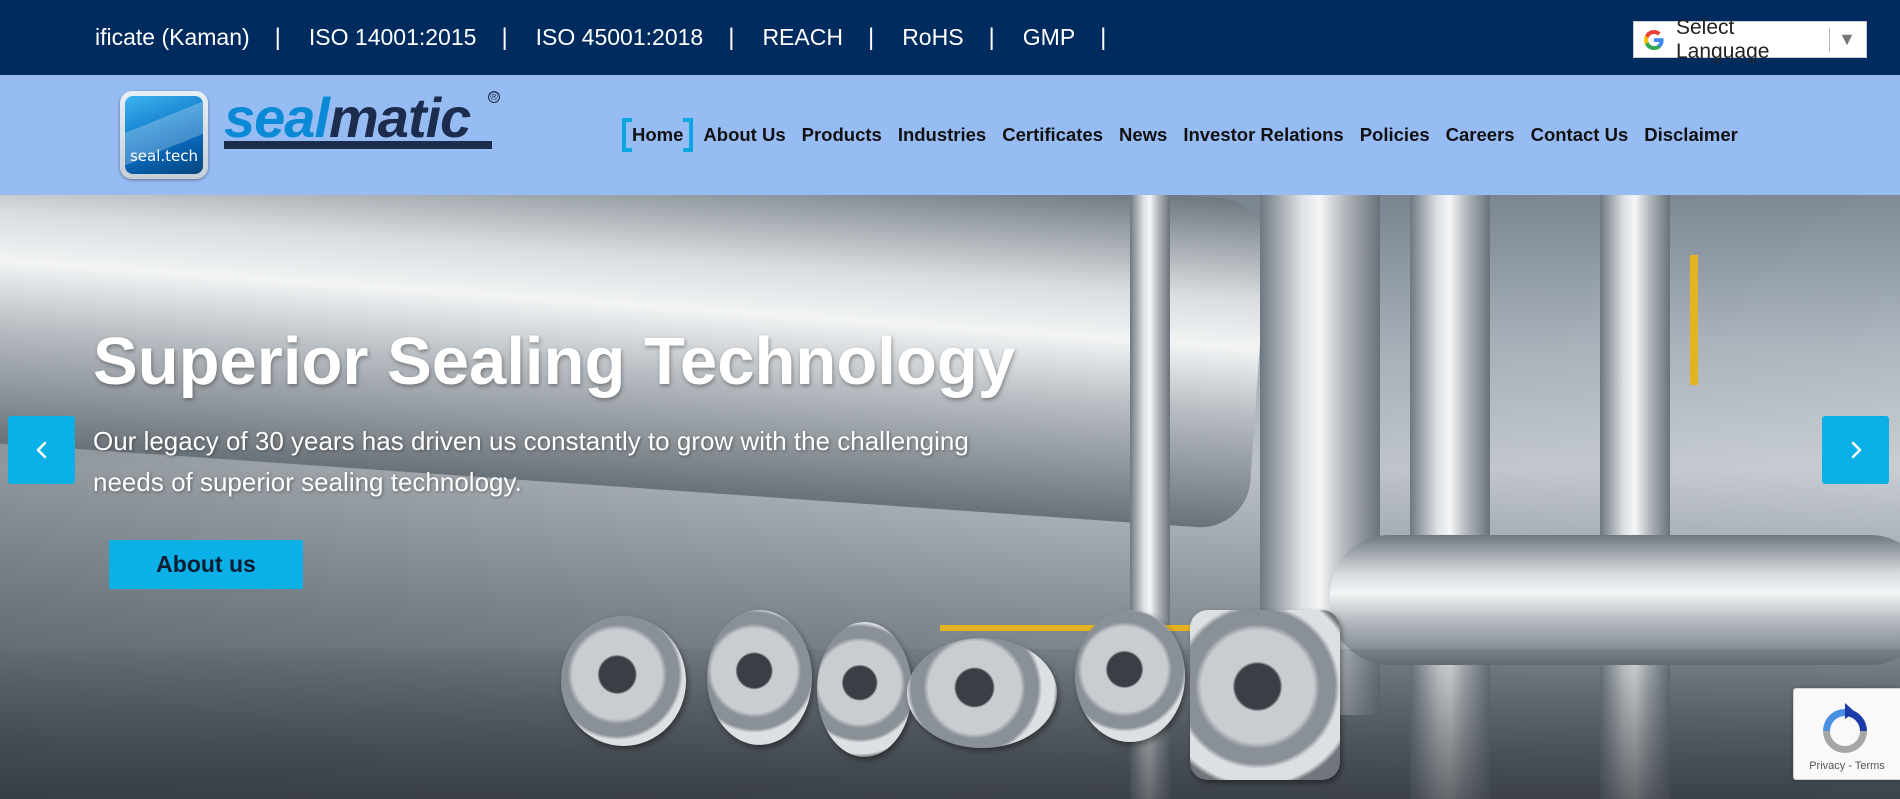 The width and height of the screenshot is (1900, 799). Describe the element at coordinates (1052, 135) in the screenshot. I see `nav-item-certificates: Certificates` at that location.